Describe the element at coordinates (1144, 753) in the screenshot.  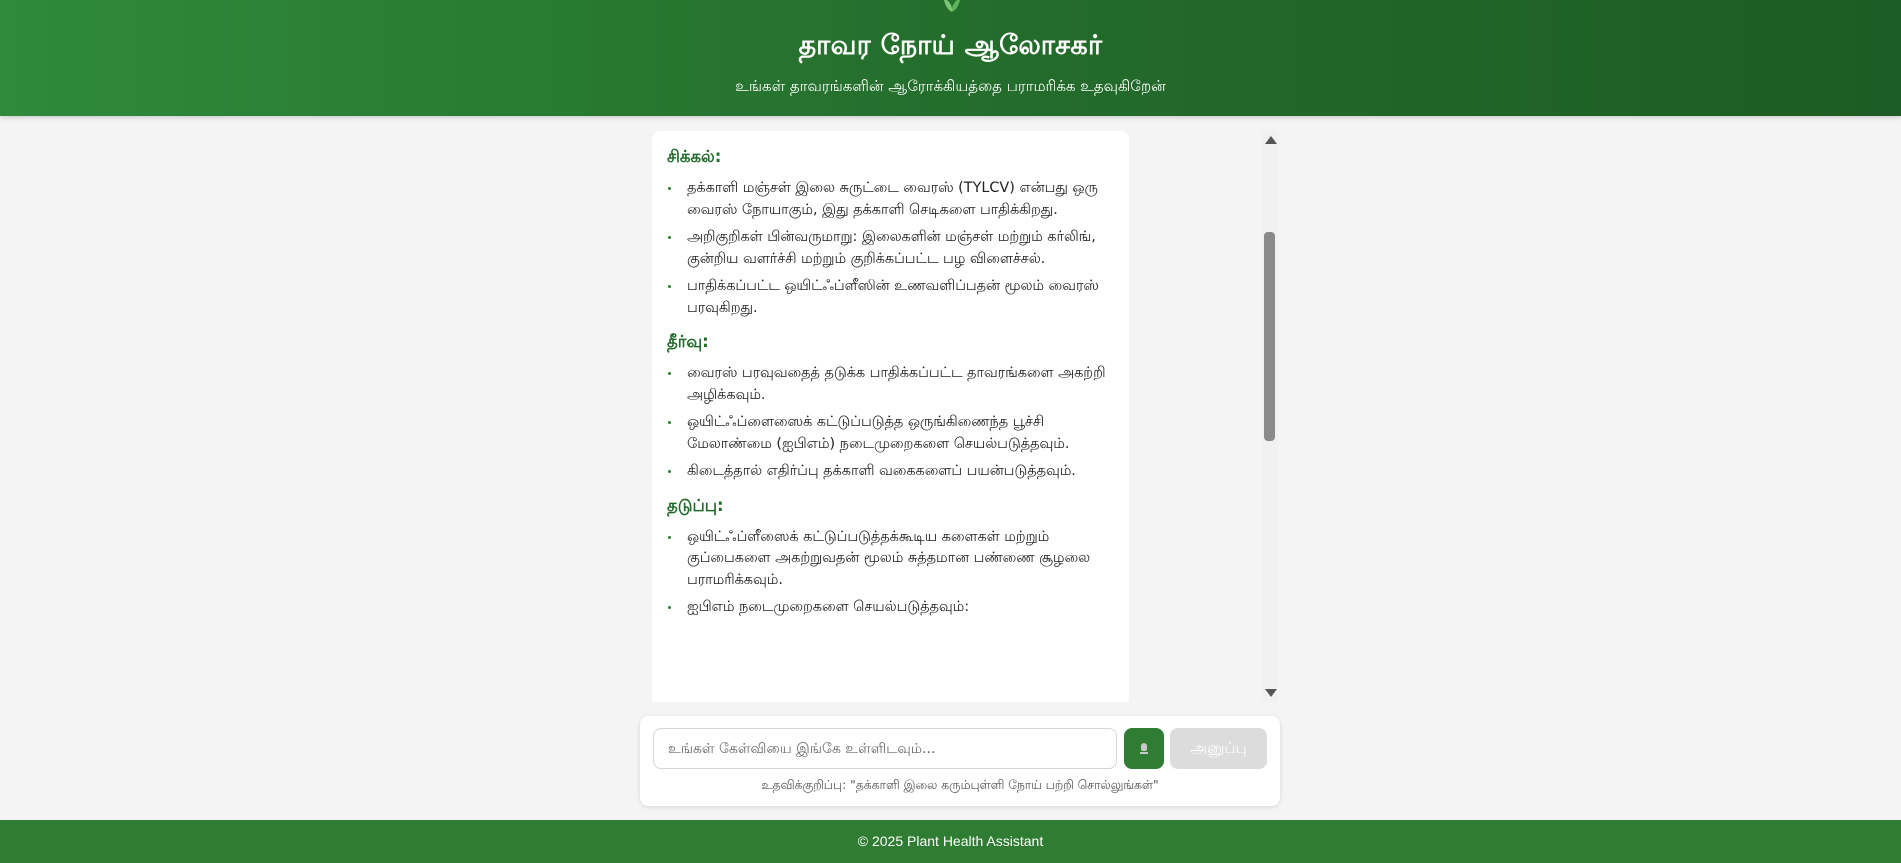
I see `microphone-stand-icon` at that location.